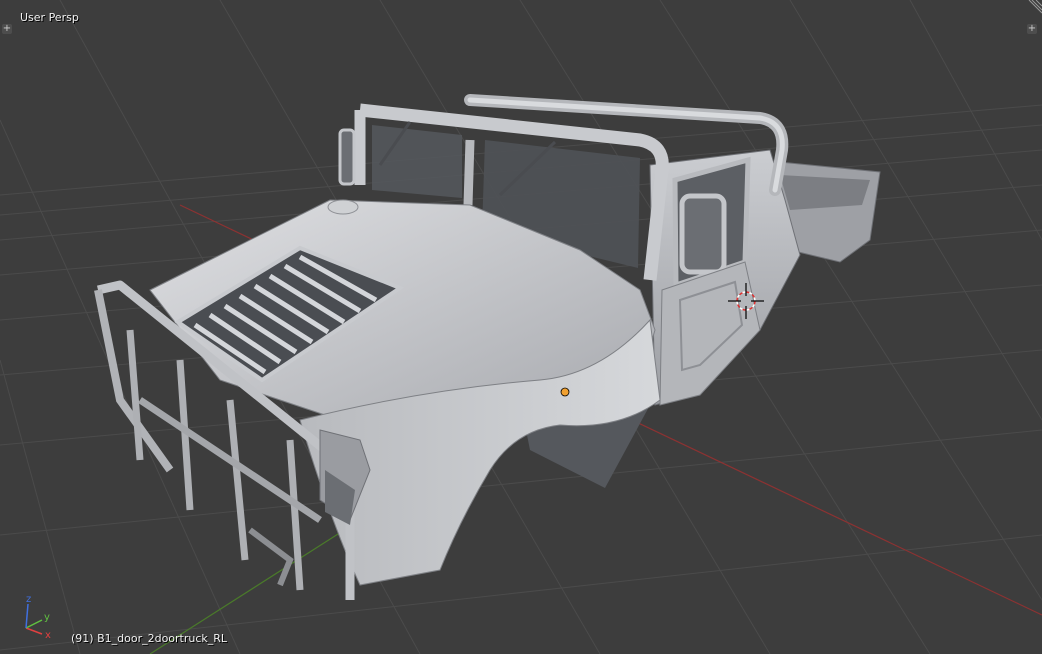 This screenshot has height=654, width=1042. I want to click on axis-gizmo-icon: x y z, so click(38, 617).